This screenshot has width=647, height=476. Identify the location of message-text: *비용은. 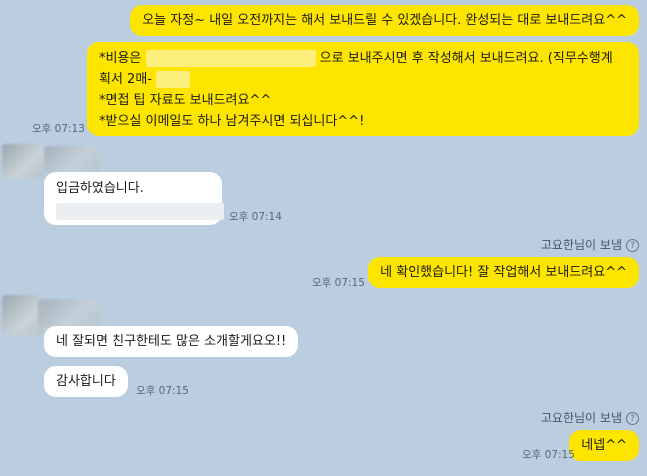
(120, 58).